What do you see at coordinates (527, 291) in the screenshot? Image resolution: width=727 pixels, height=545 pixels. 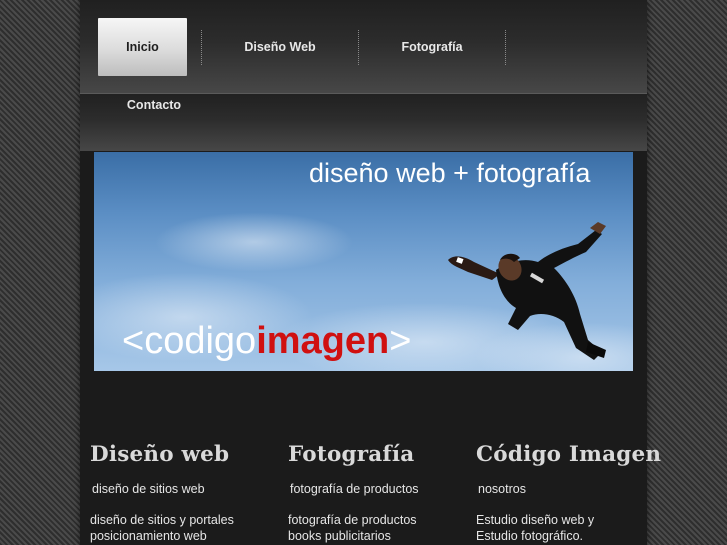 I see `jumping-person-photo` at bounding box center [527, 291].